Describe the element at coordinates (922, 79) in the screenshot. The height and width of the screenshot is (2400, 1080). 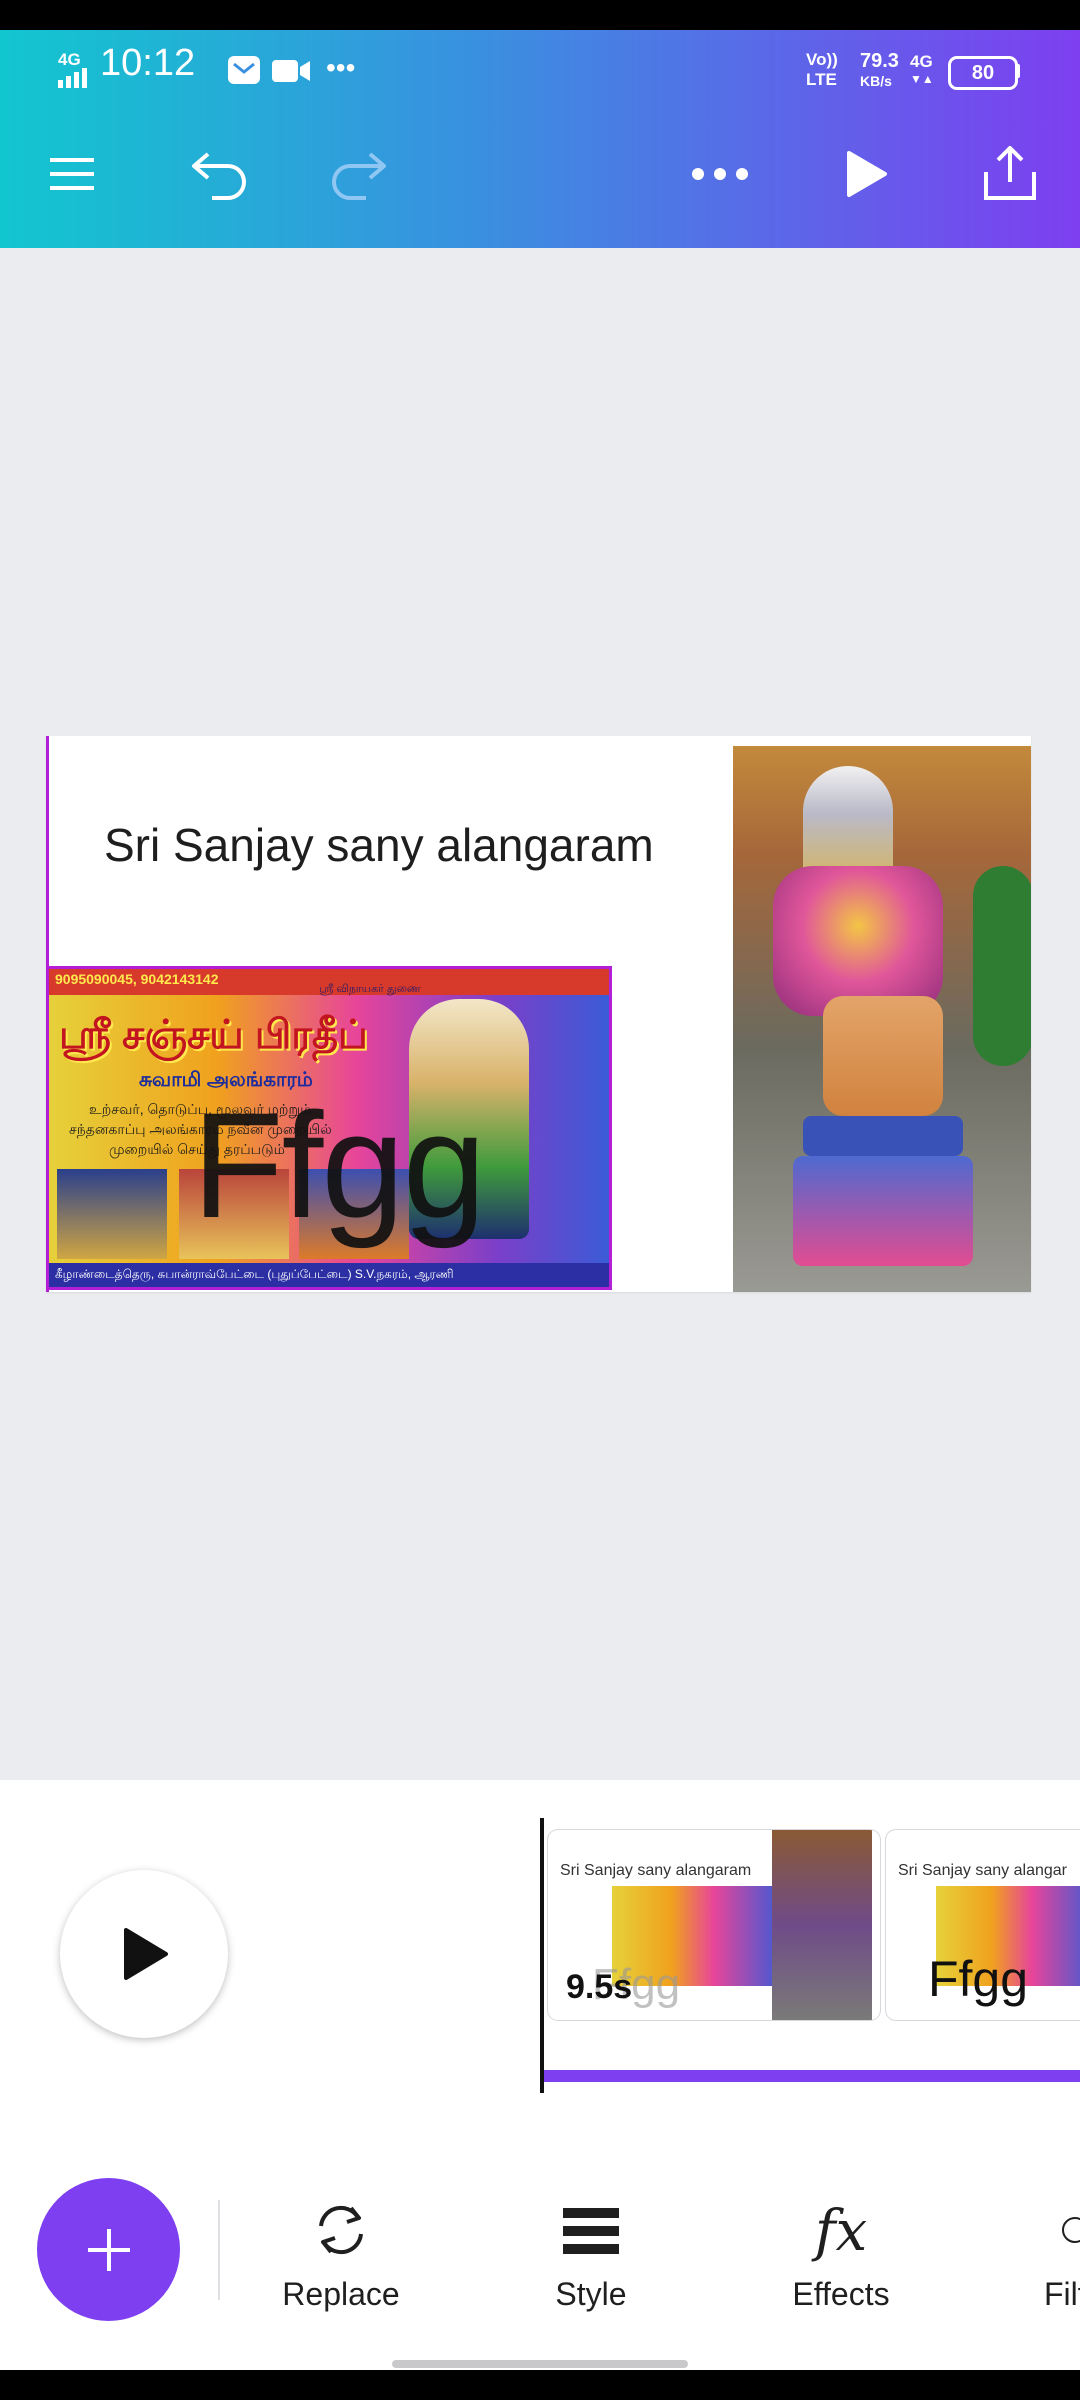
I see `data-arrows-icon: ▼▲` at that location.